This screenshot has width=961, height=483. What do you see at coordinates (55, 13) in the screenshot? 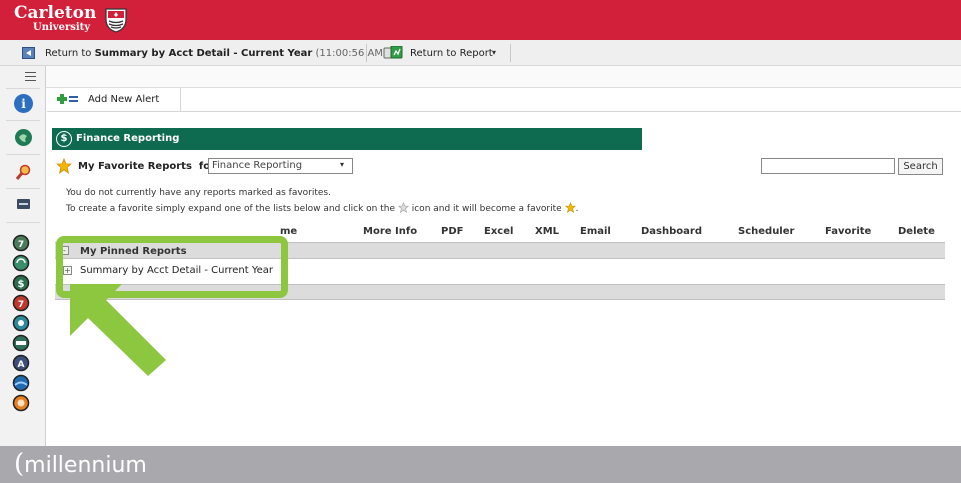
I see `brand-name: Carleton` at bounding box center [55, 13].